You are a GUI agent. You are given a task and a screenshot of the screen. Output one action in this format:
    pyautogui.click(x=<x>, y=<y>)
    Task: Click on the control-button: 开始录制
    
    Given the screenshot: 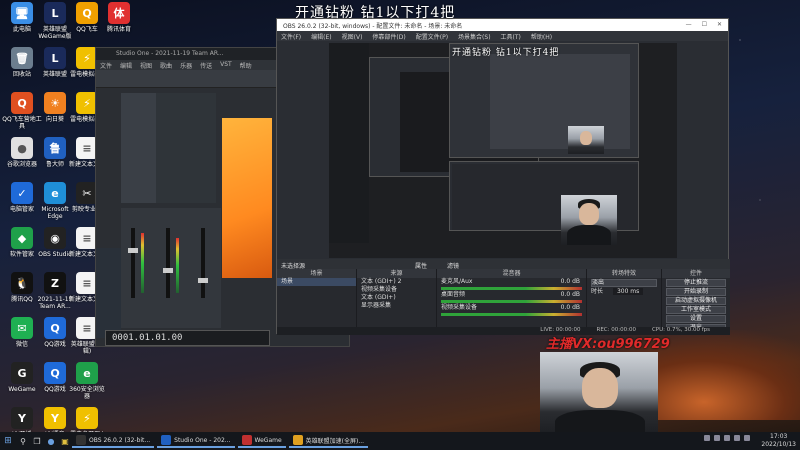 What is the action you would take?
    pyautogui.click(x=696, y=292)
    